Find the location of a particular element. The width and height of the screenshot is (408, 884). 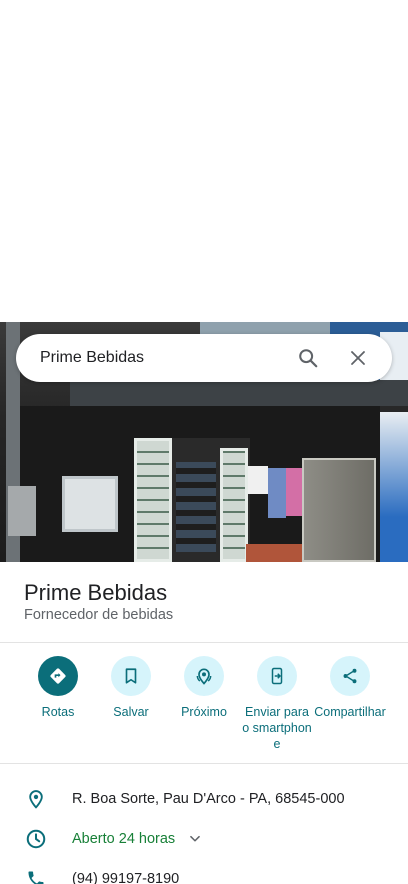

search-icon is located at coordinates (308, 358).